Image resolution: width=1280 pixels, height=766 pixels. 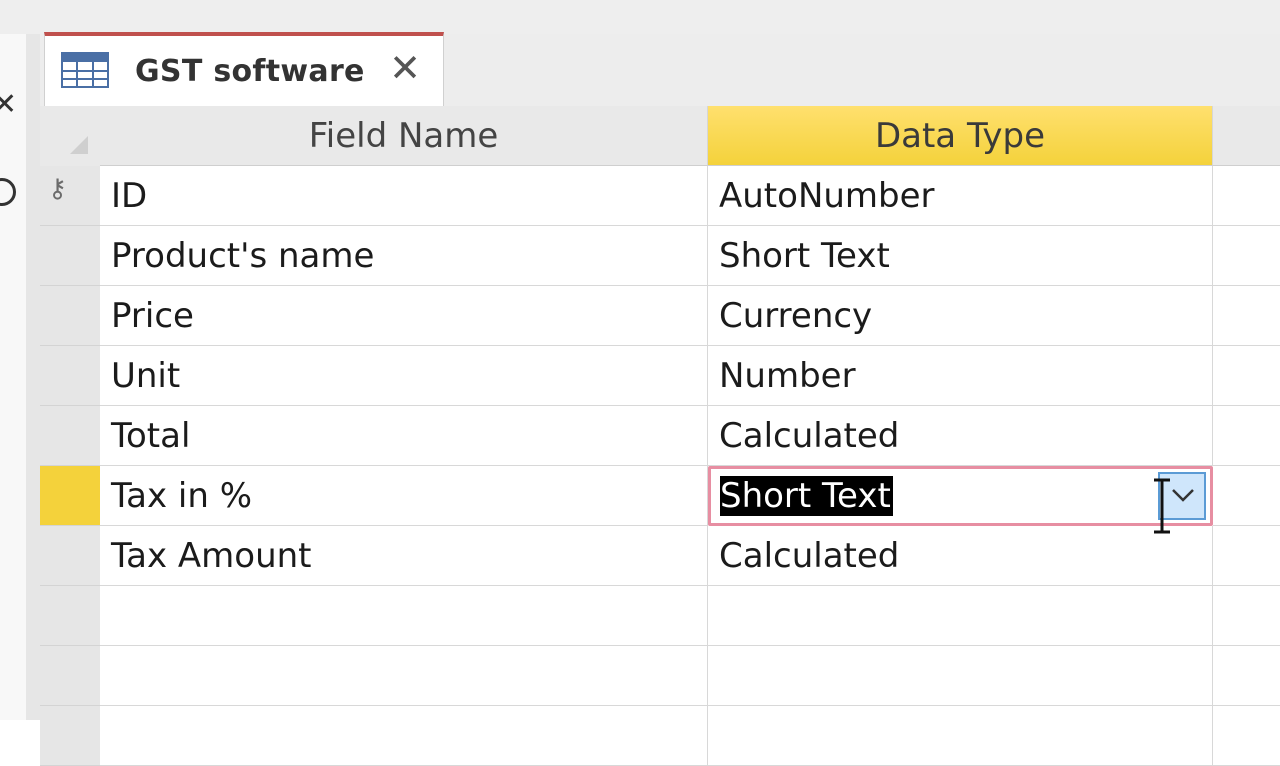 What do you see at coordinates (404, 496) in the screenshot?
I see `field-name-cell: Tax in %` at bounding box center [404, 496].